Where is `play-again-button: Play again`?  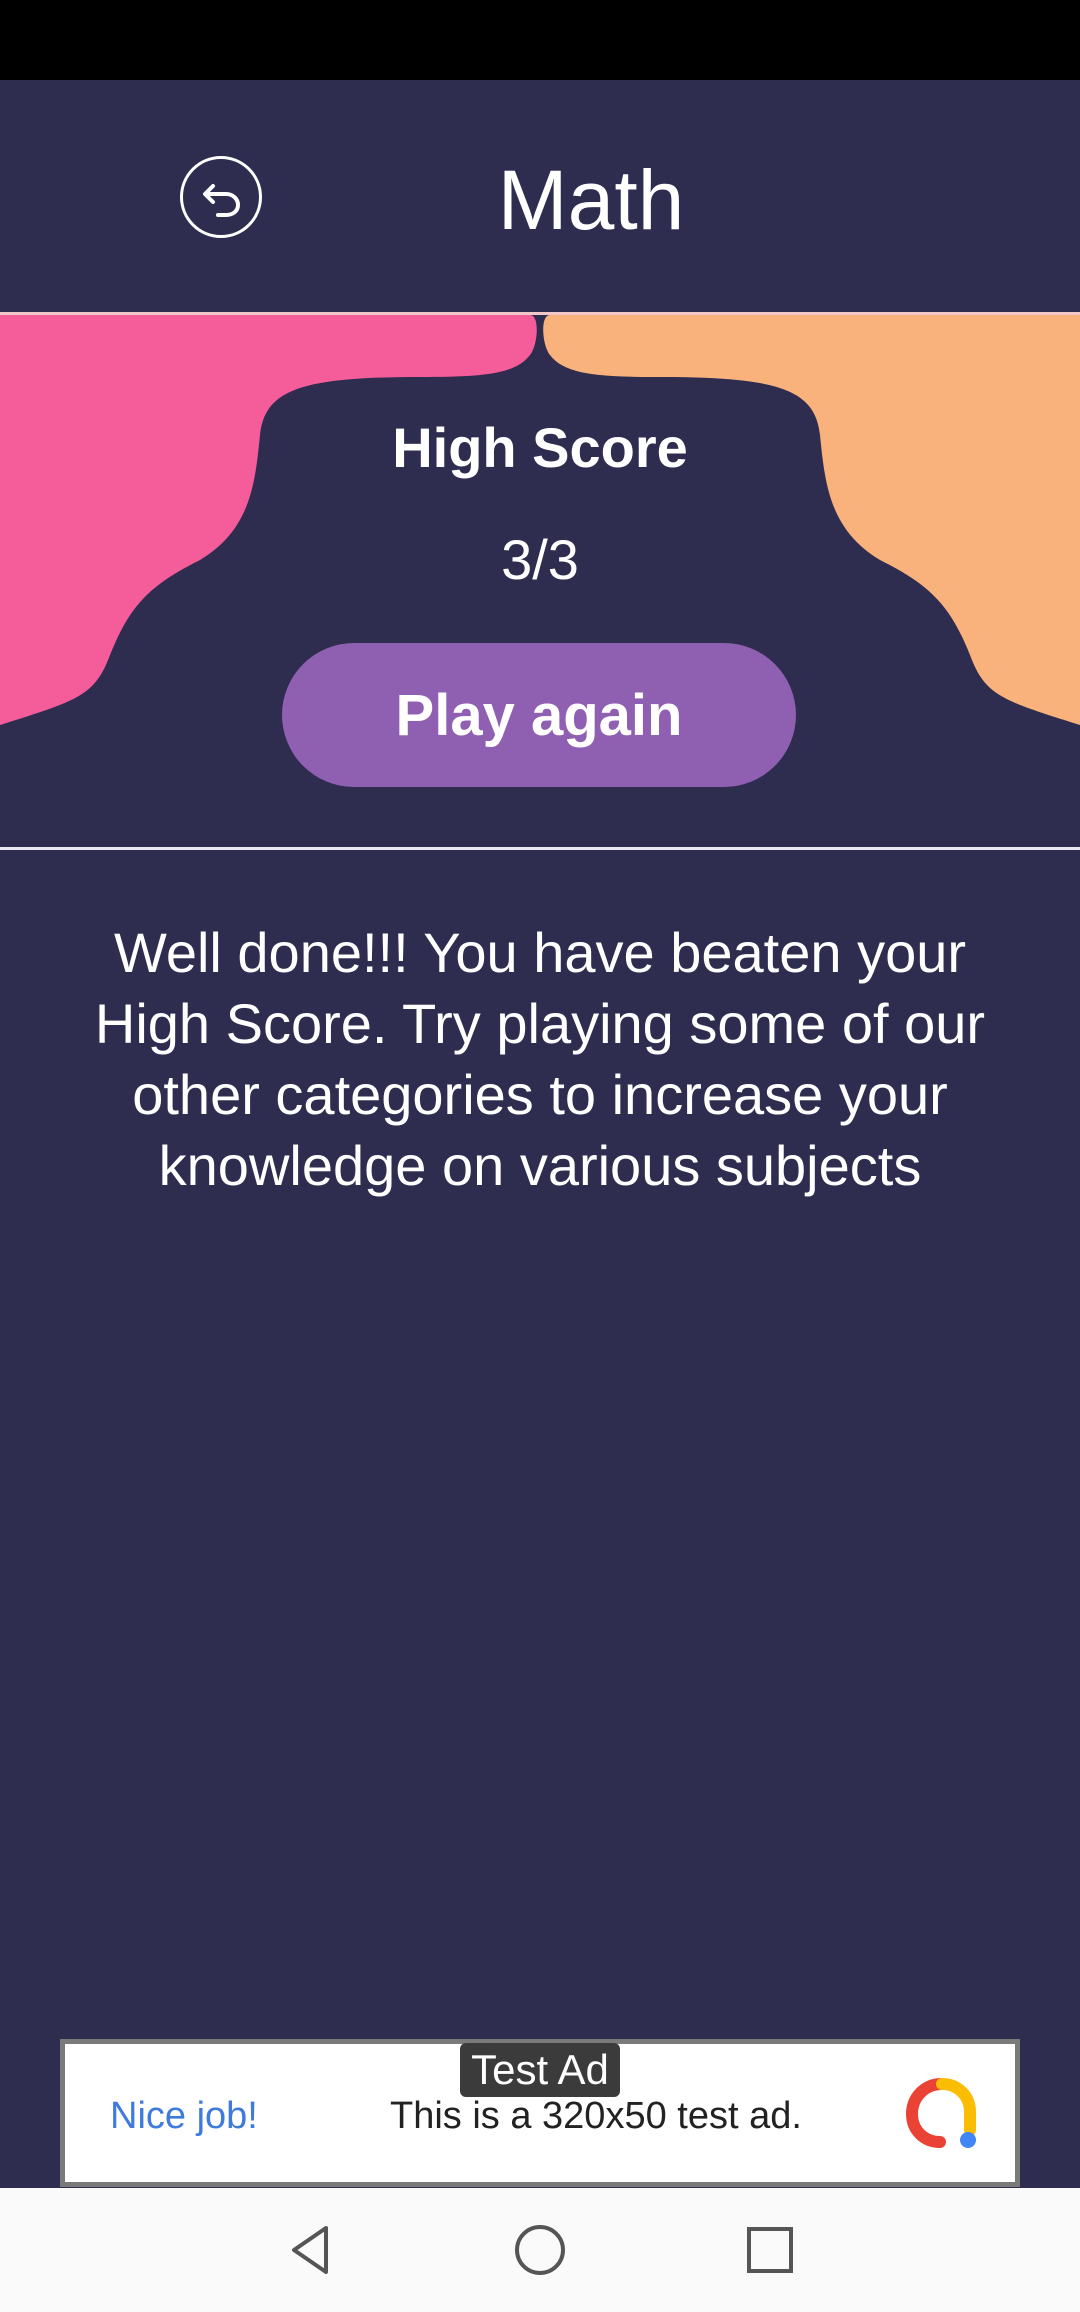 play-again-button: Play again is located at coordinates (539, 715).